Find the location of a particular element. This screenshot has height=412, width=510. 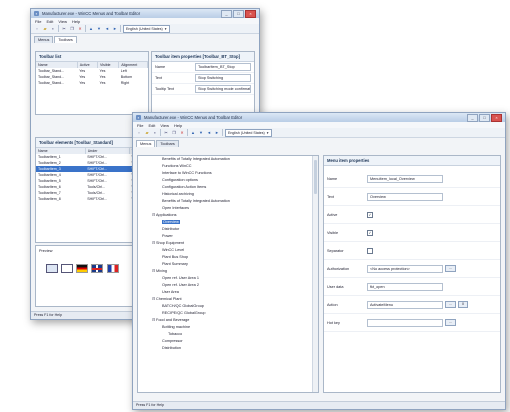

tree-item: ⊟Shop Equipment is located at coordinates (232, 243).